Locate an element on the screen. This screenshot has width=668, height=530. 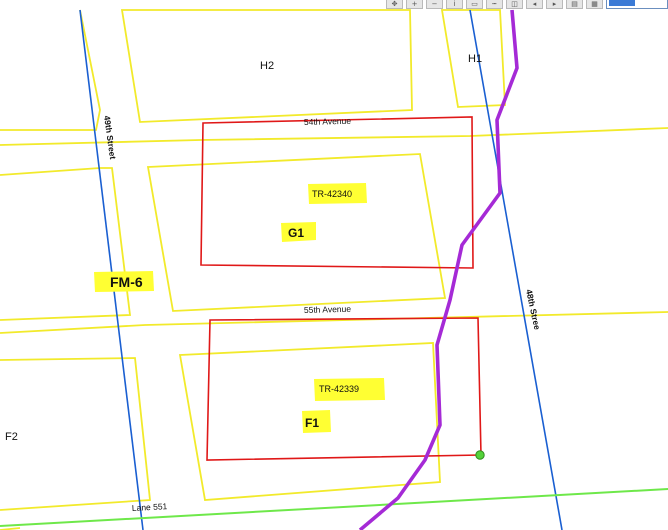
export-icon: ▦ is located at coordinates (594, 4).